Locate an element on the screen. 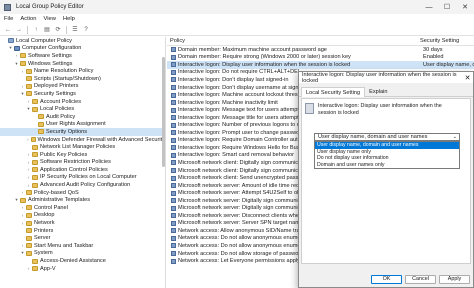  tree-item: Server is located at coordinates (82, 238).